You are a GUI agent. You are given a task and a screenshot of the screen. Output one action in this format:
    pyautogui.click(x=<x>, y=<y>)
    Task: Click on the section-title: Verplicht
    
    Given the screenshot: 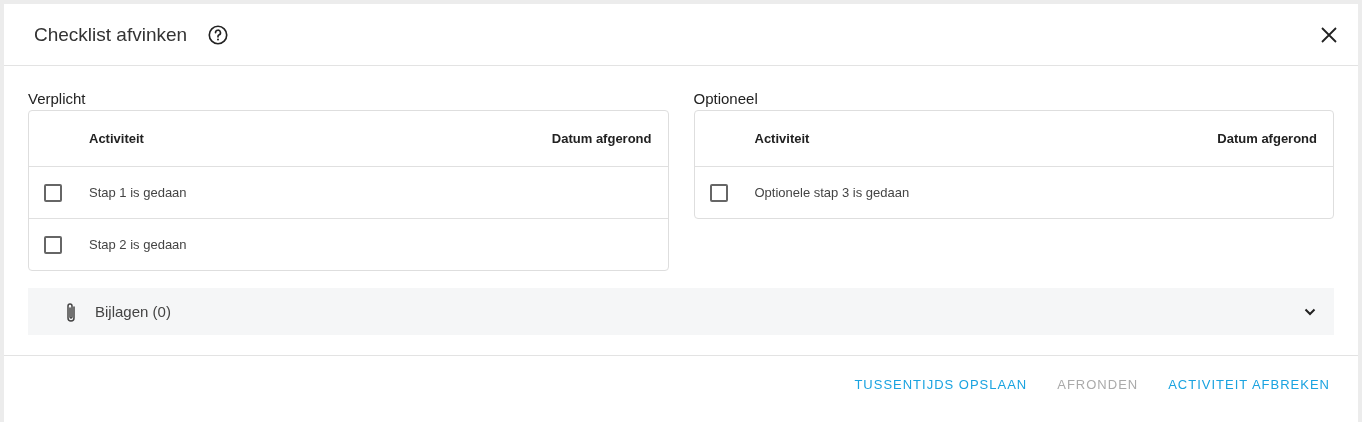 What is the action you would take?
    pyautogui.click(x=57, y=99)
    